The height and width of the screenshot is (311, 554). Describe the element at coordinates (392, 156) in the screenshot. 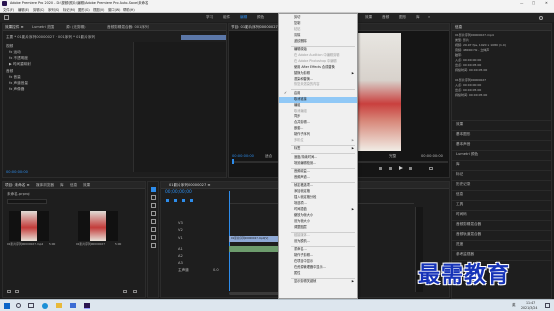

I see `program-quality-select: 完整` at that location.